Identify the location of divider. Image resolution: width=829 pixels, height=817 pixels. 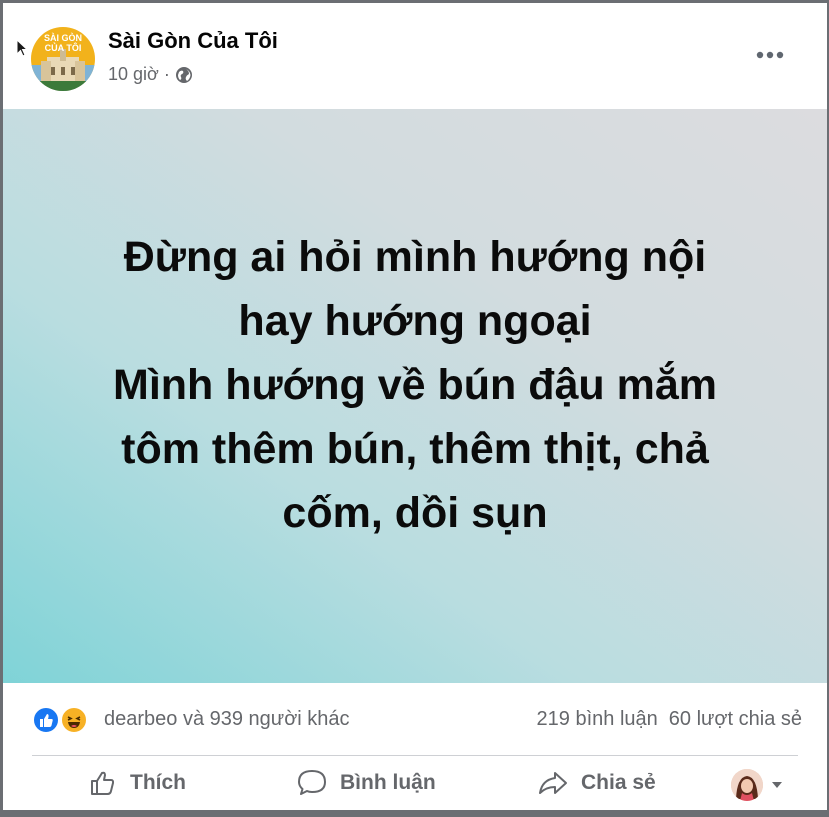
(415, 755).